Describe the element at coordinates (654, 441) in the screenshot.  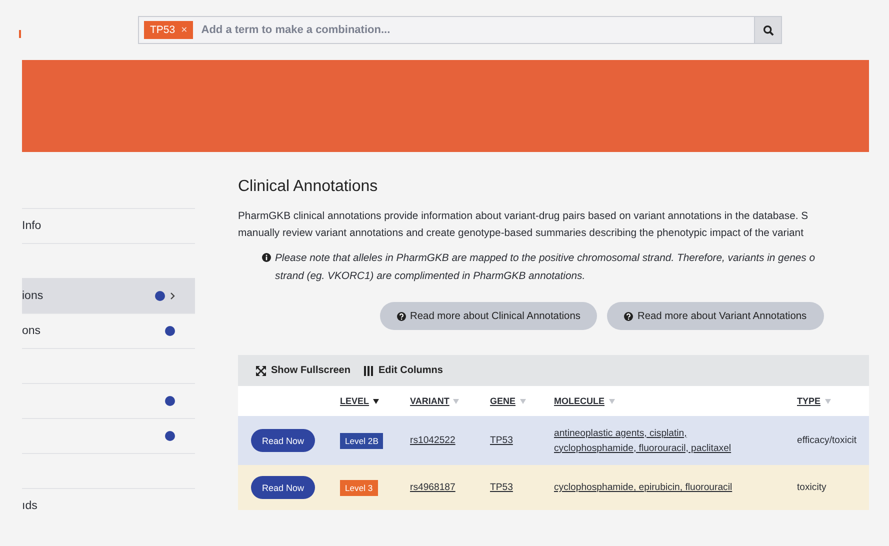
I see `molecule-link: antineoplastic agents, cisplatin, cyclophosphamide, fluorouracil, paclitaxel` at that location.